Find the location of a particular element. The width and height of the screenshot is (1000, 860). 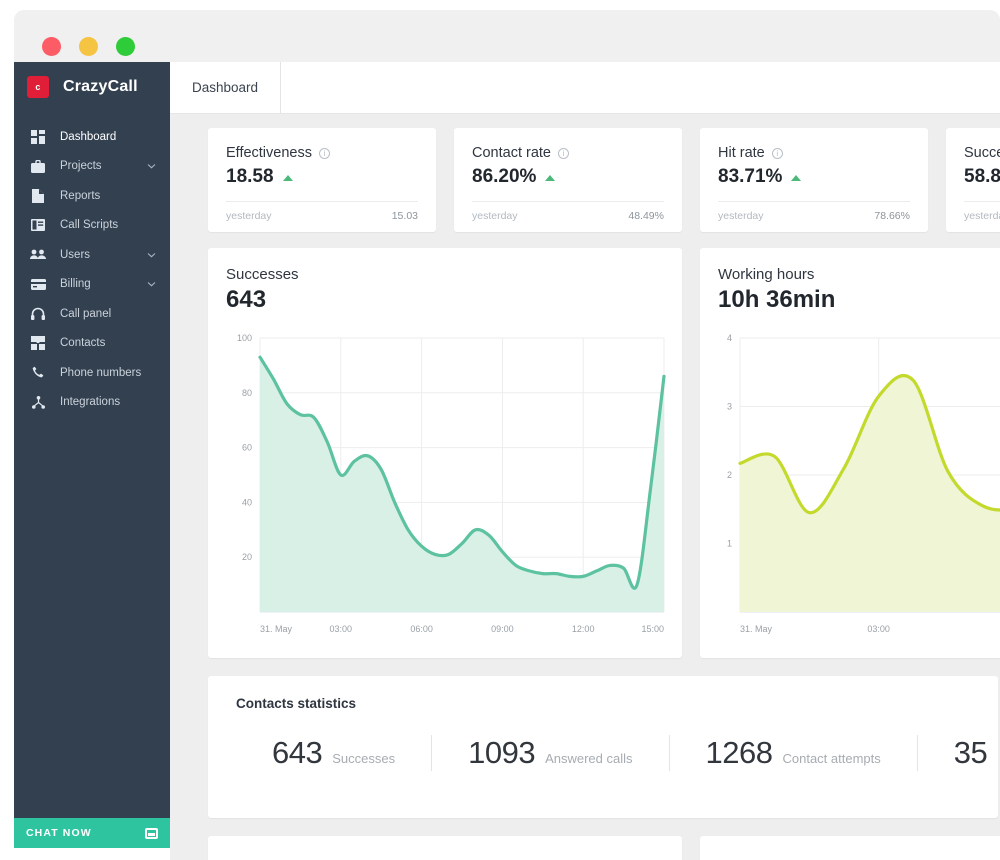

kpi-title: Contact rate i is located at coordinates (568, 153).